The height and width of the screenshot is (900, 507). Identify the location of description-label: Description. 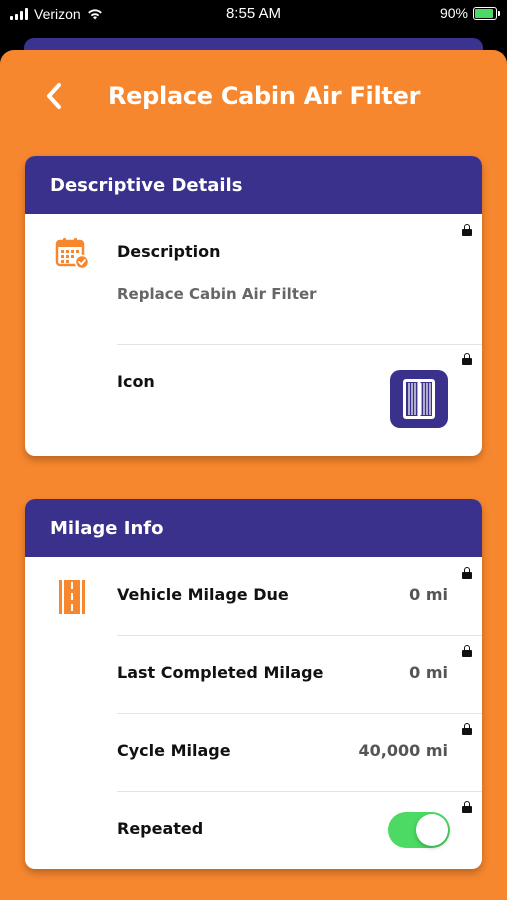
(169, 251).